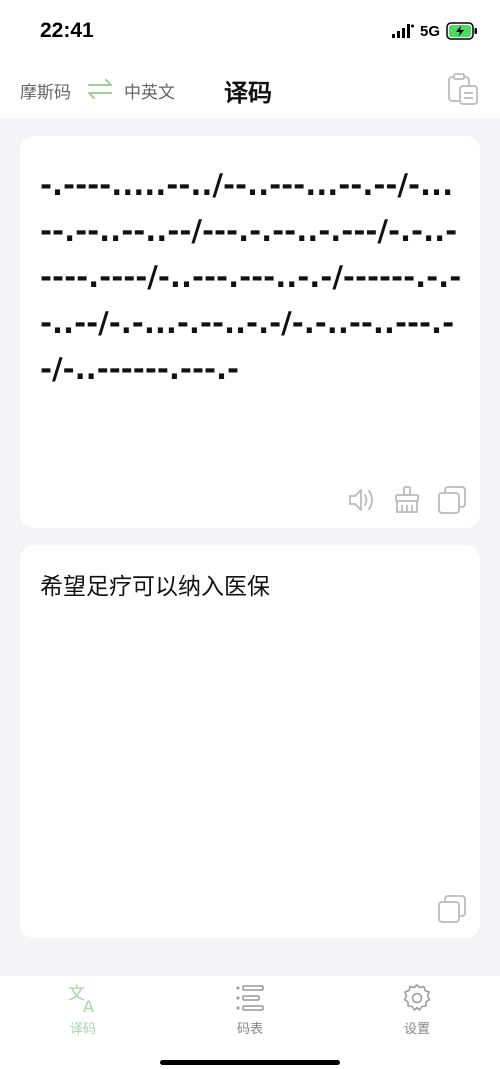 The height and width of the screenshot is (1069, 500). I want to click on speaker-icon, so click(362, 500).